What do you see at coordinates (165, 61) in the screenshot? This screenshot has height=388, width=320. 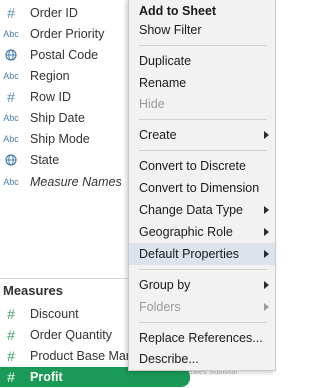 I see `menu-item-label: Duplicate` at bounding box center [165, 61].